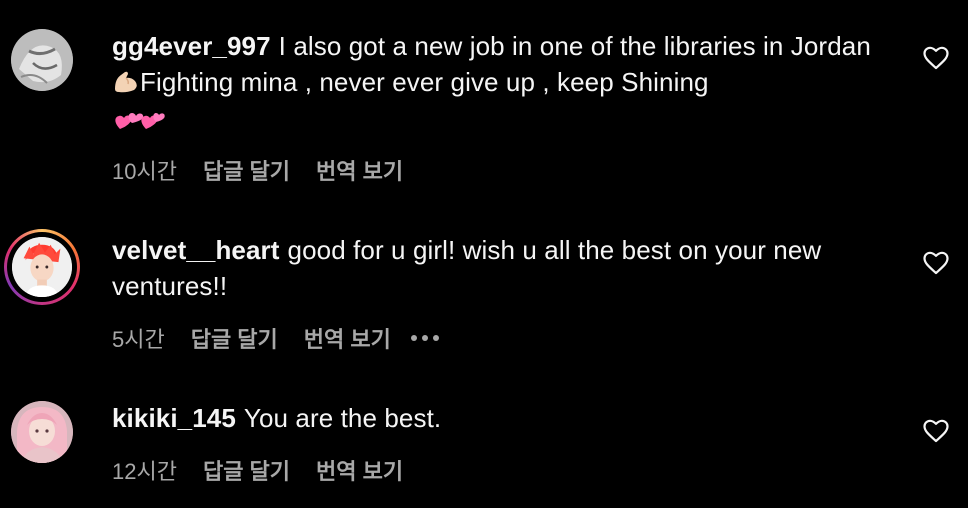 The image size is (968, 508). Describe the element at coordinates (342, 418) in the screenshot. I see `comment-text: You are the best.` at that location.